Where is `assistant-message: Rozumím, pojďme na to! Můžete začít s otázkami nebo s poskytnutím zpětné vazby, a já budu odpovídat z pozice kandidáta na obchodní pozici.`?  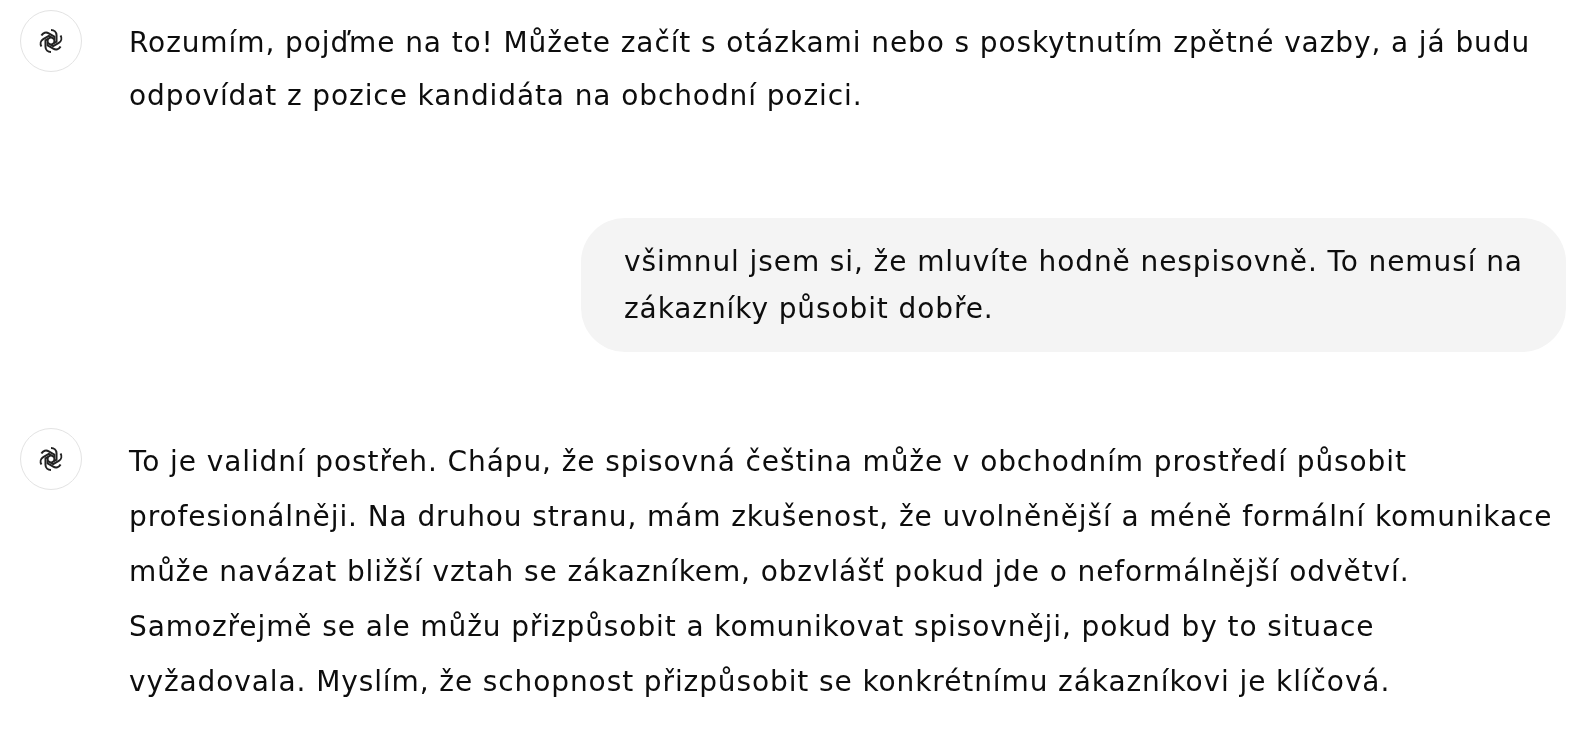 assistant-message: Rozumím, pojďme na to! Můžete začít s otázkami nebo s poskytnutím zpětné vazby, a já budu odpovídat z pozice kandidáta na obchodní pozici. is located at coordinates (830, 69).